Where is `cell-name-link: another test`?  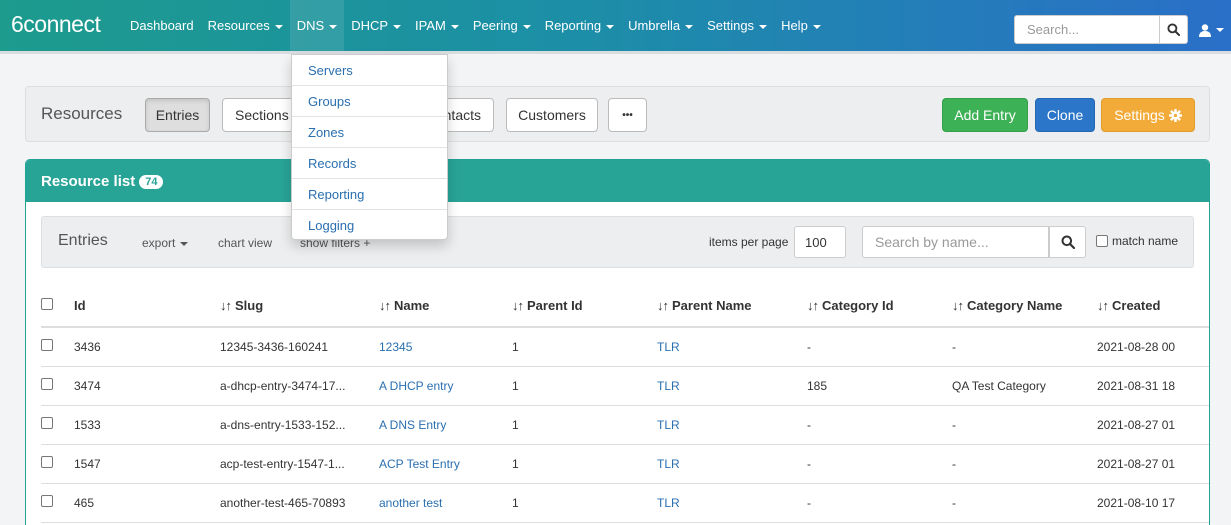
cell-name-link: another test is located at coordinates (445, 503).